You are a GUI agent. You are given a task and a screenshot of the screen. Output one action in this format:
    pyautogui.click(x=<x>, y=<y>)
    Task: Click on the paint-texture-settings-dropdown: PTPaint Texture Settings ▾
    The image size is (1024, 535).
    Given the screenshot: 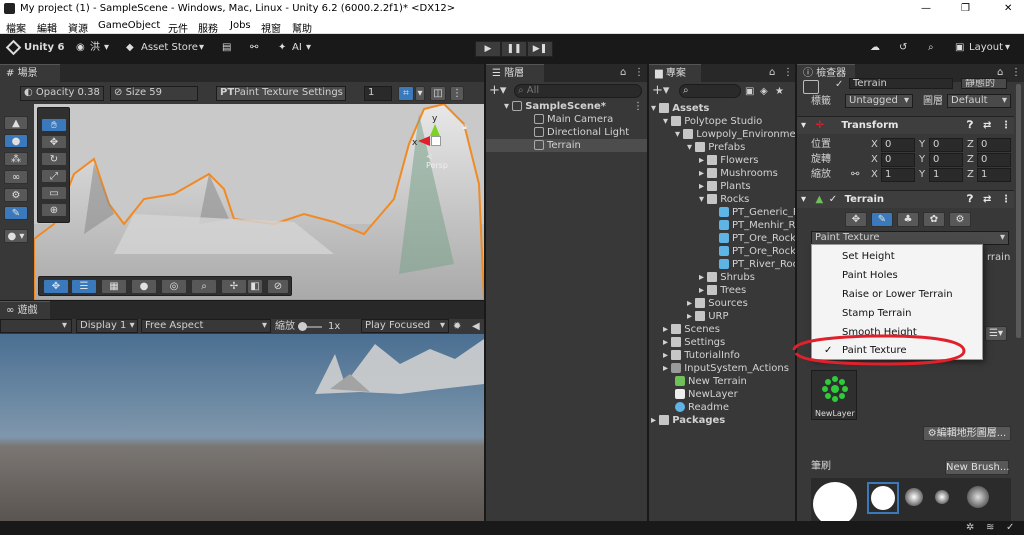 What is the action you would take?
    pyautogui.click(x=281, y=93)
    